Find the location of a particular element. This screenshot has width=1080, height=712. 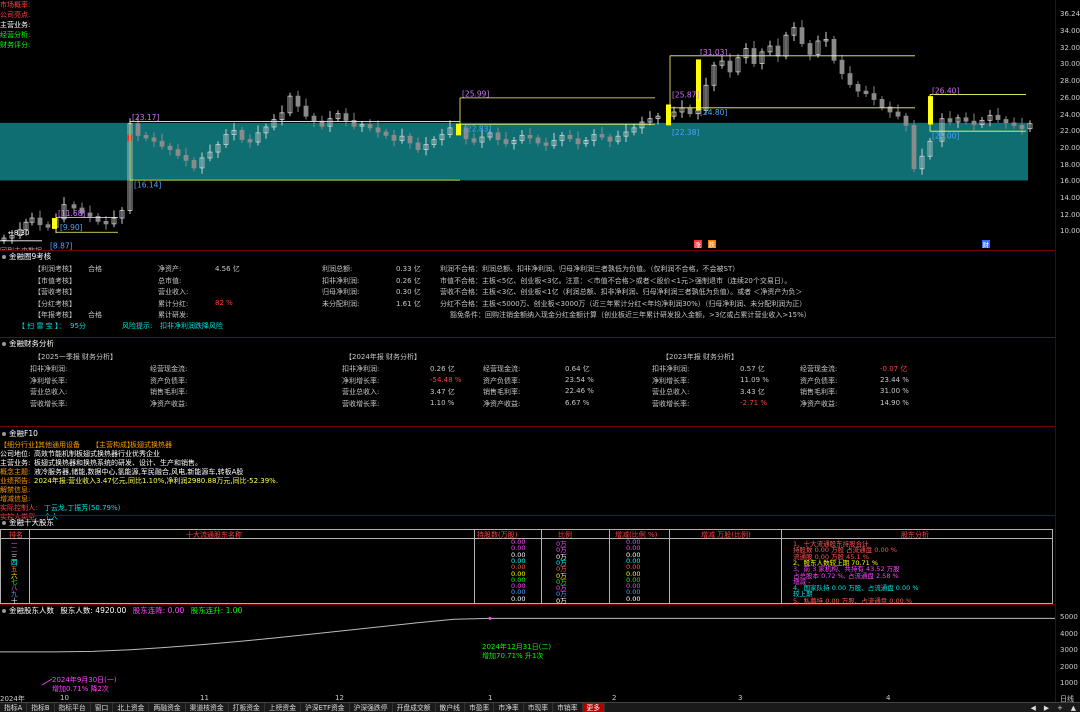

finance-value: 23.54 % is located at coordinates (579, 379).